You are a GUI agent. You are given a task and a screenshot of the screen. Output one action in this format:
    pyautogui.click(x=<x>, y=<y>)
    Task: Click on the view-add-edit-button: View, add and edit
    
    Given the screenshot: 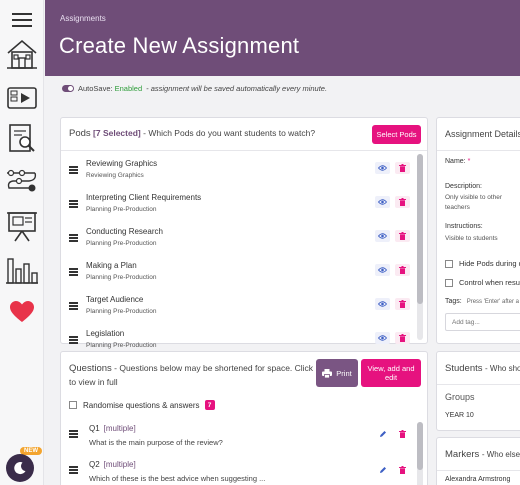 What is the action you would take?
    pyautogui.click(x=391, y=373)
    